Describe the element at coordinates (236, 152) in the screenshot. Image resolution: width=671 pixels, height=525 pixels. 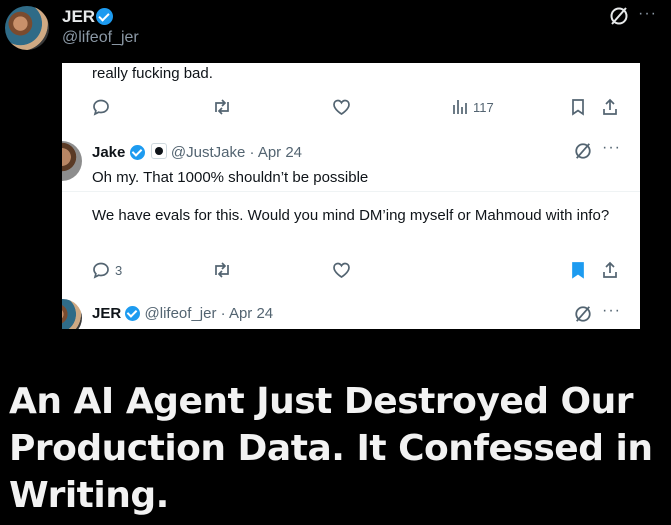
I see `reply-handle-date: @JustJake · Apr 24` at that location.